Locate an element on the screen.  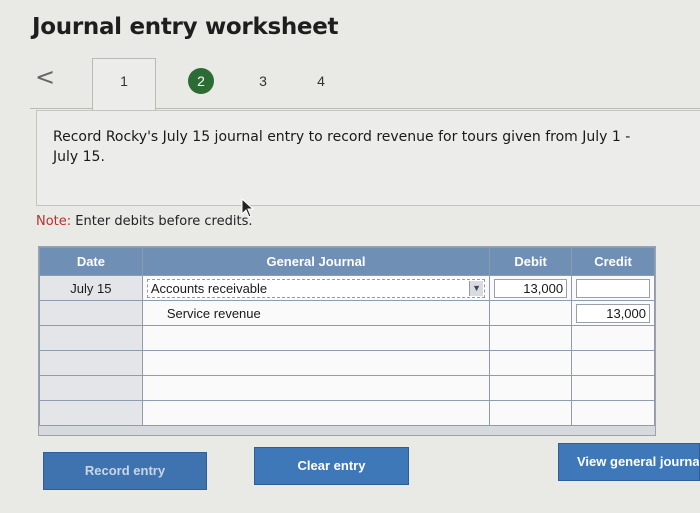
clear-entry-button: Clear entry is located at coordinates (331, 466).